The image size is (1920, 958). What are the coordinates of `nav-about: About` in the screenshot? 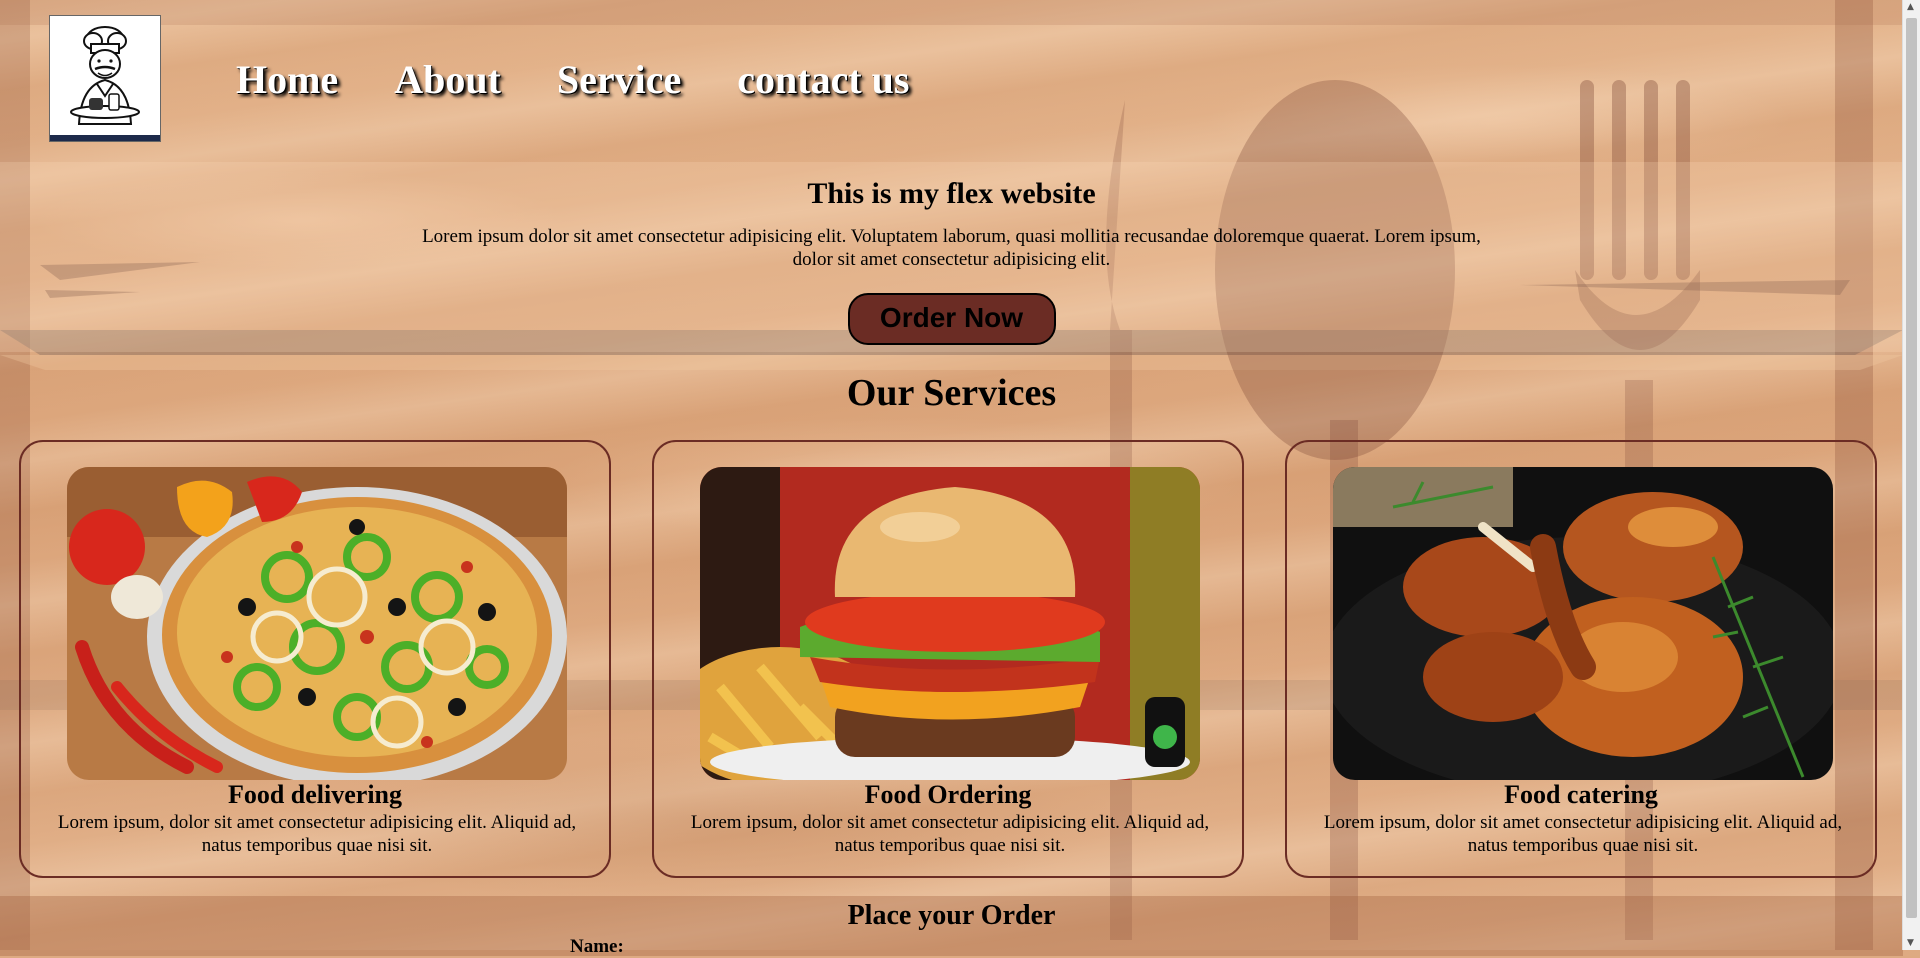 It's located at (447, 79).